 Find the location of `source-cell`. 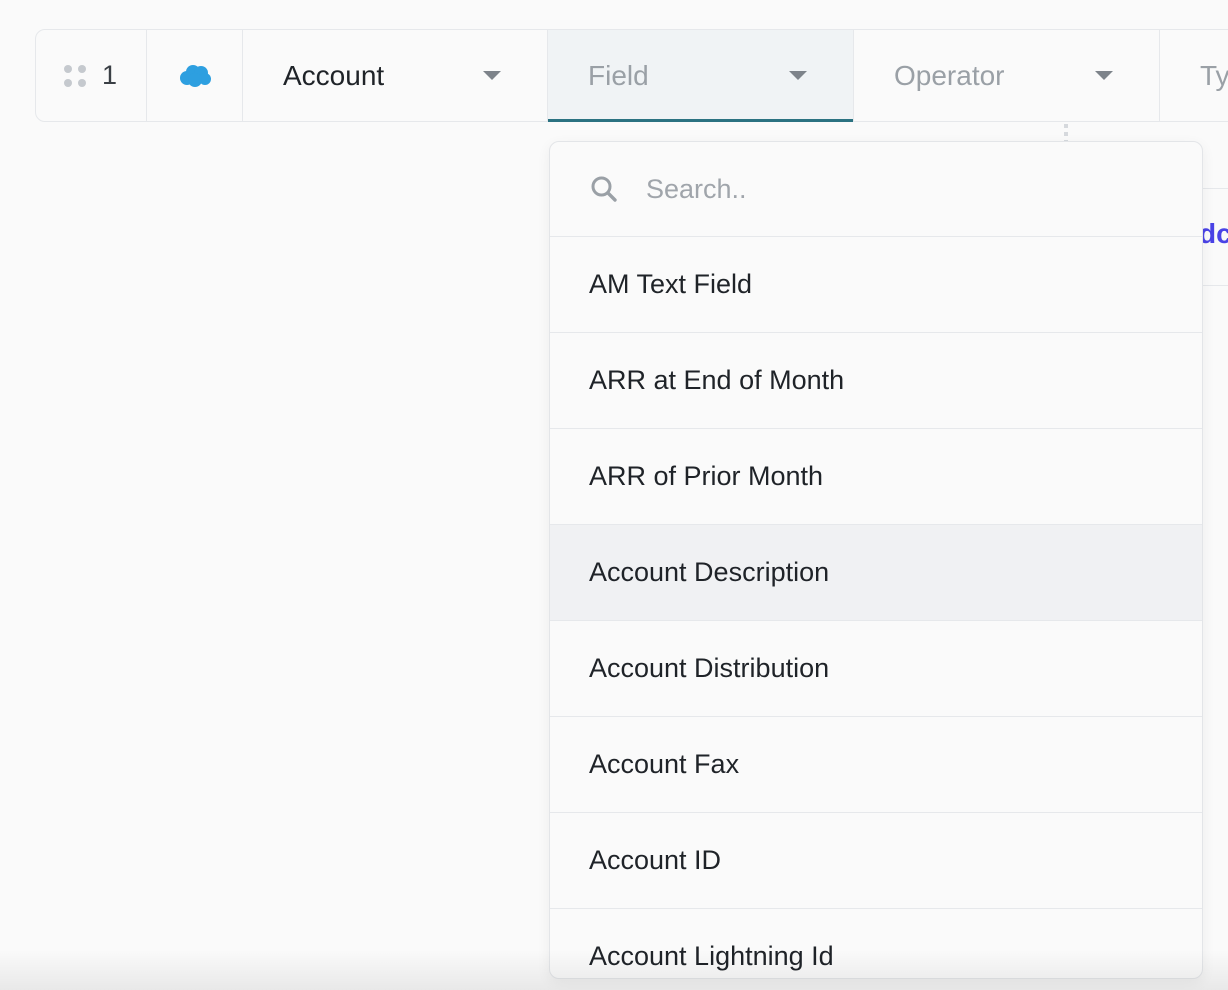

source-cell is located at coordinates (194, 75).